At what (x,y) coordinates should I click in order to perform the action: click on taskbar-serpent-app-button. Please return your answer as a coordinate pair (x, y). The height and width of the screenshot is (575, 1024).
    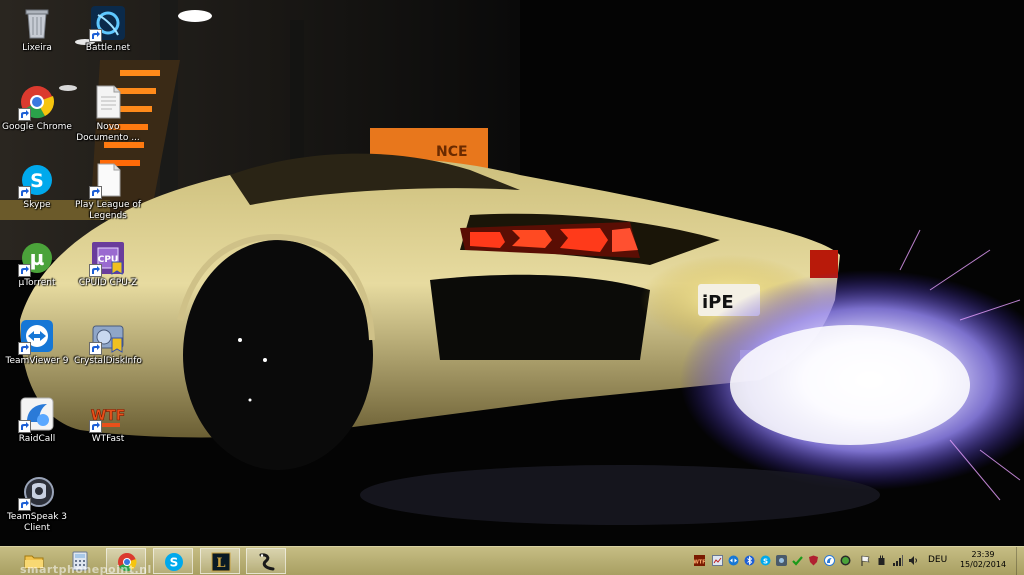
    Looking at the image, I should click on (266, 561).